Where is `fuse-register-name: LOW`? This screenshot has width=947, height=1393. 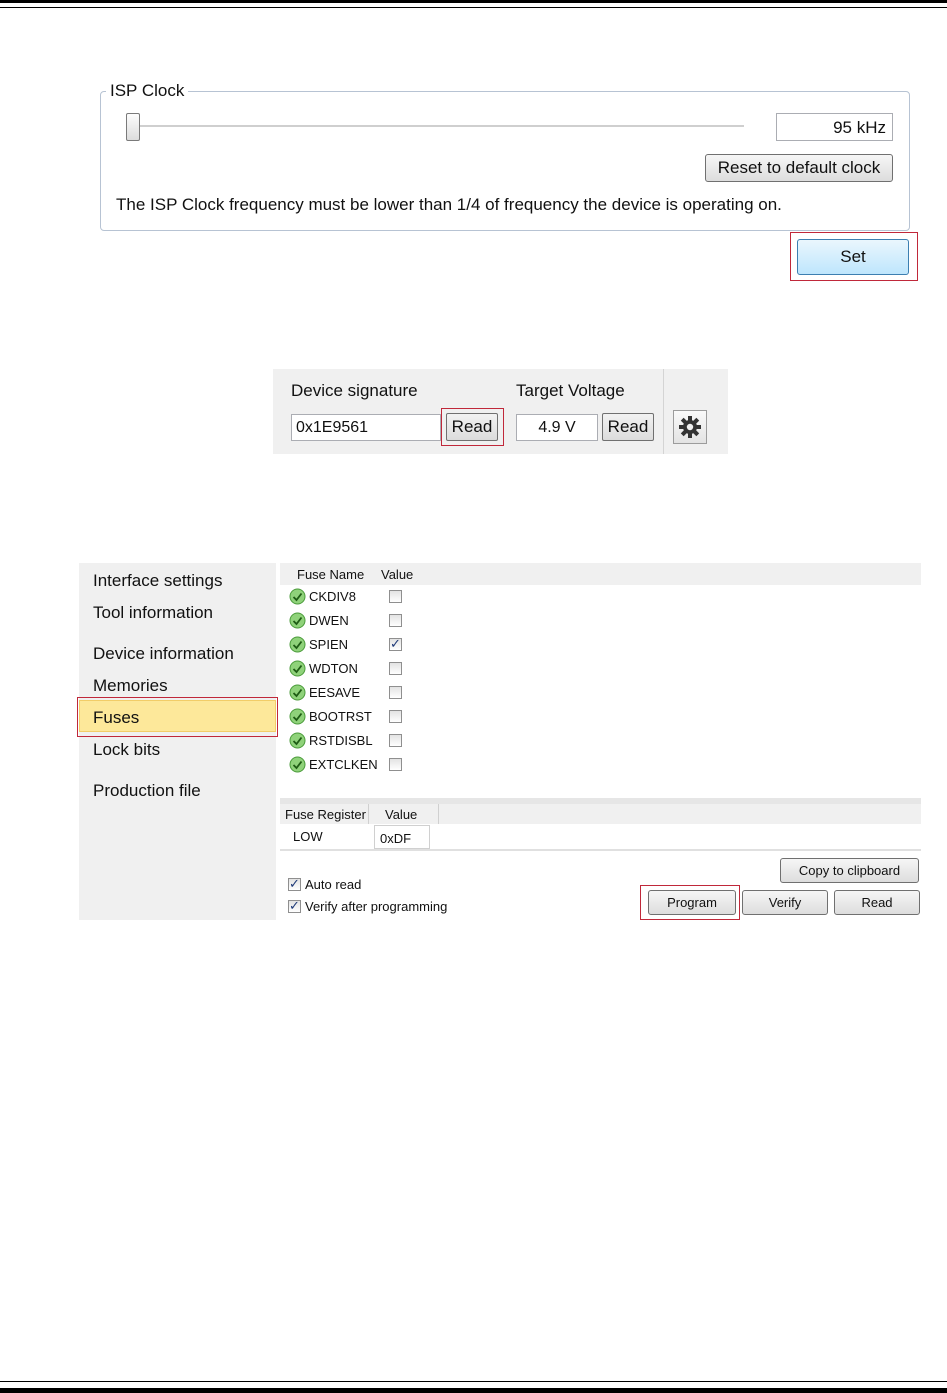 fuse-register-name: LOW is located at coordinates (308, 836).